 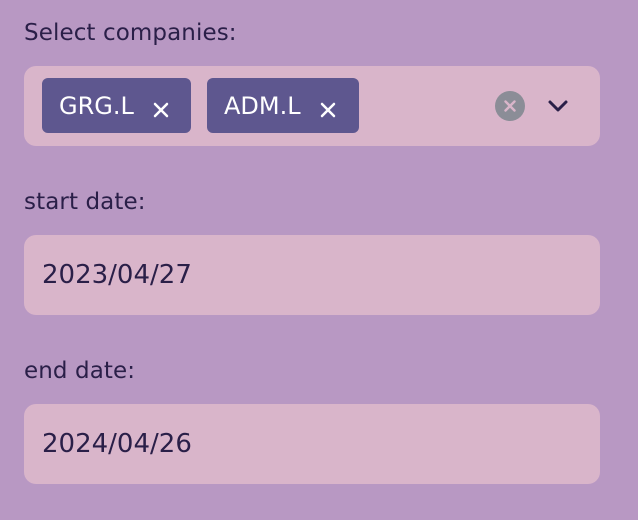 What do you see at coordinates (80, 371) in the screenshot?
I see `end-date-label: end date:` at bounding box center [80, 371].